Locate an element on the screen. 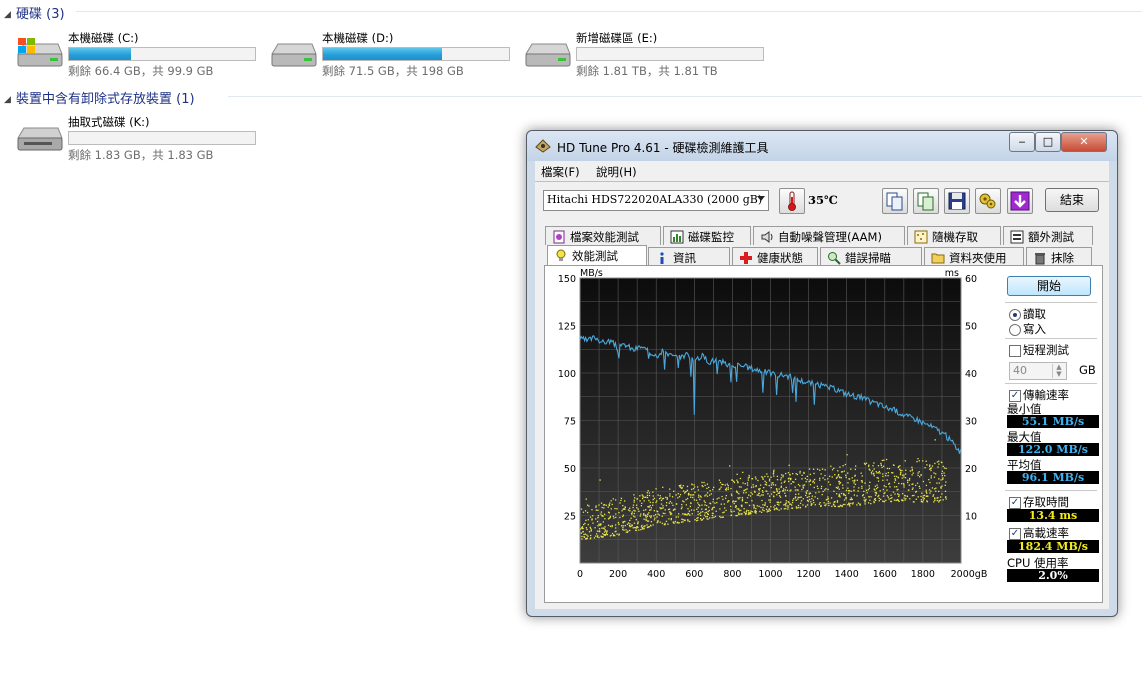 The height and width of the screenshot is (685, 1142). drive-e: 新增磁碟區 (E:) 剩餘 1.81 TB，共 1.81 TB is located at coordinates (649, 55).